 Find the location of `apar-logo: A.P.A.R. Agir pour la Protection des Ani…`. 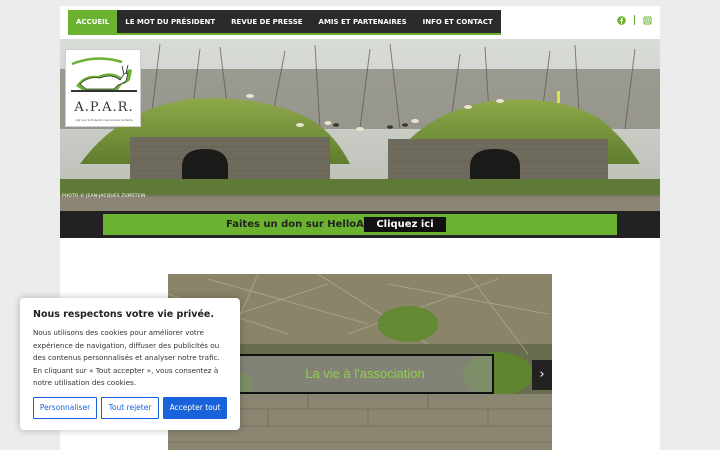

apar-logo: A.P.A.R. Agir pour la Protection des Ani… is located at coordinates (103, 88).